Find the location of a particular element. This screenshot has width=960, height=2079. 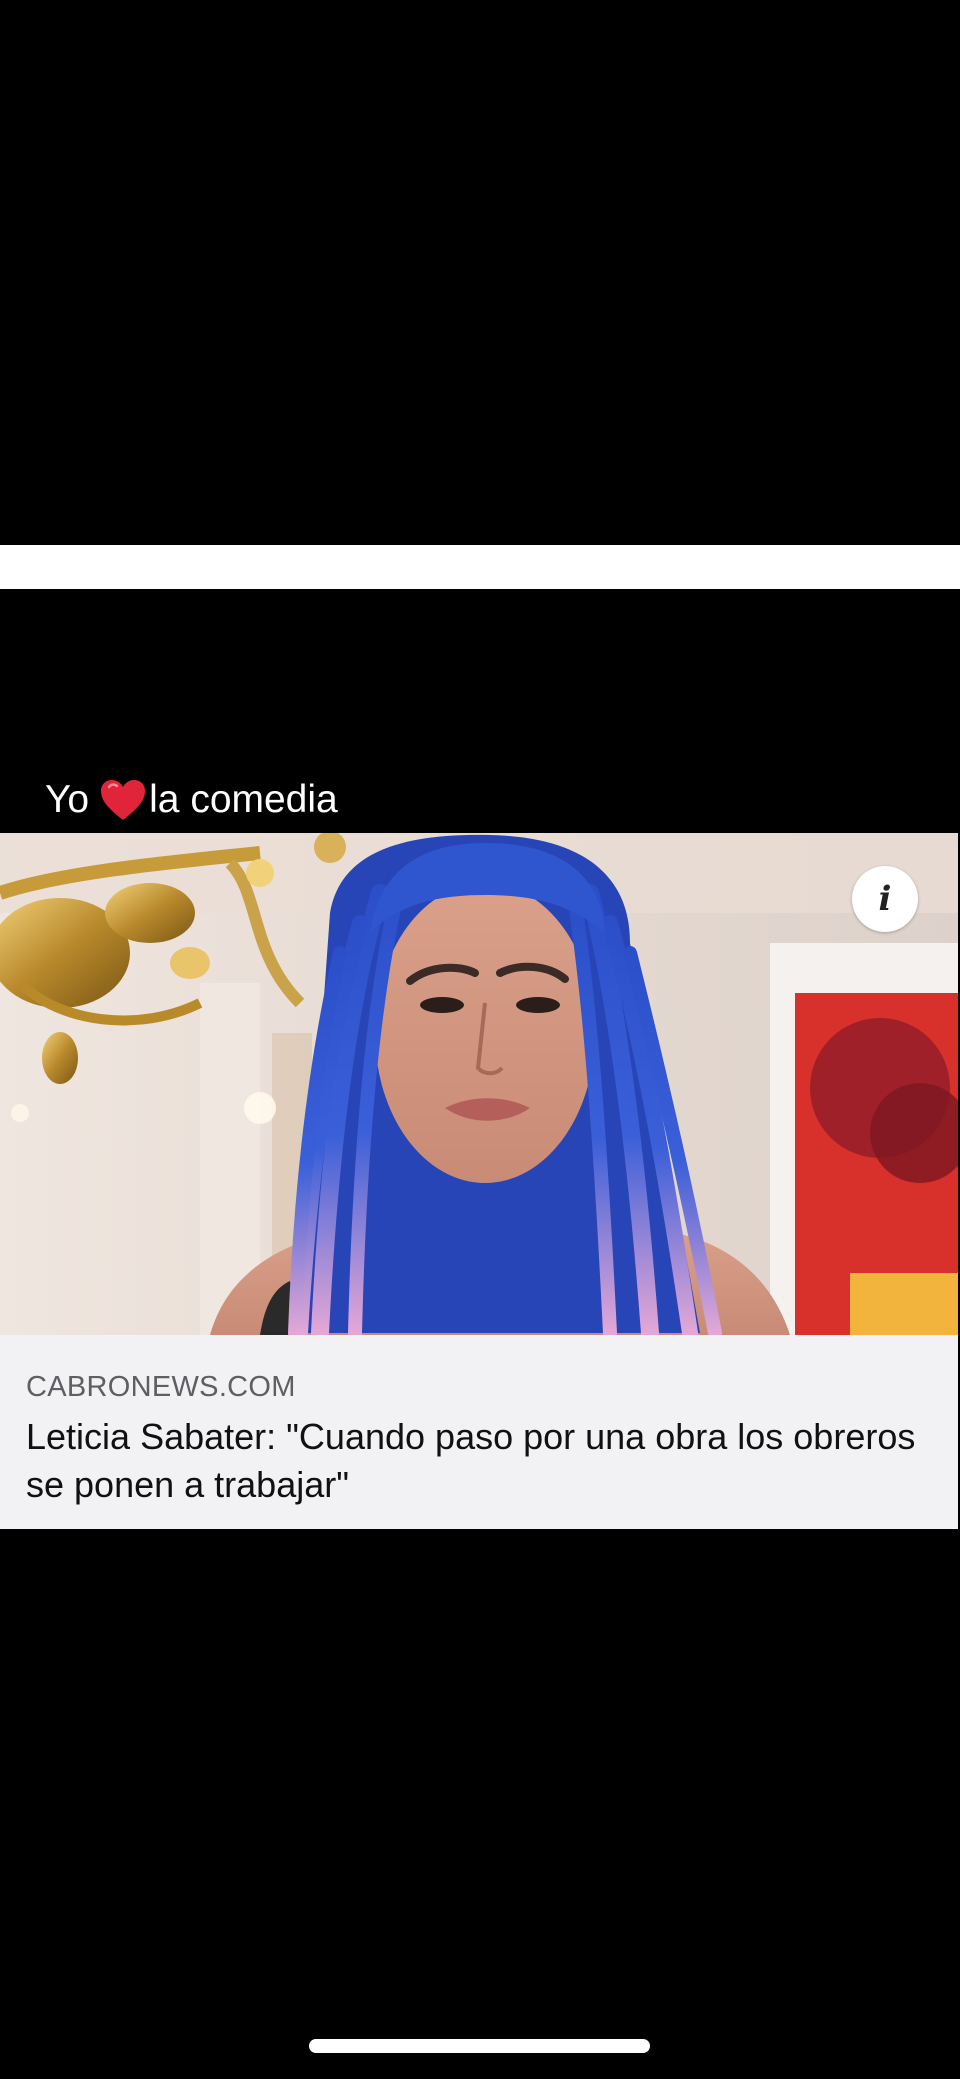

post-separator is located at coordinates (480, 567).